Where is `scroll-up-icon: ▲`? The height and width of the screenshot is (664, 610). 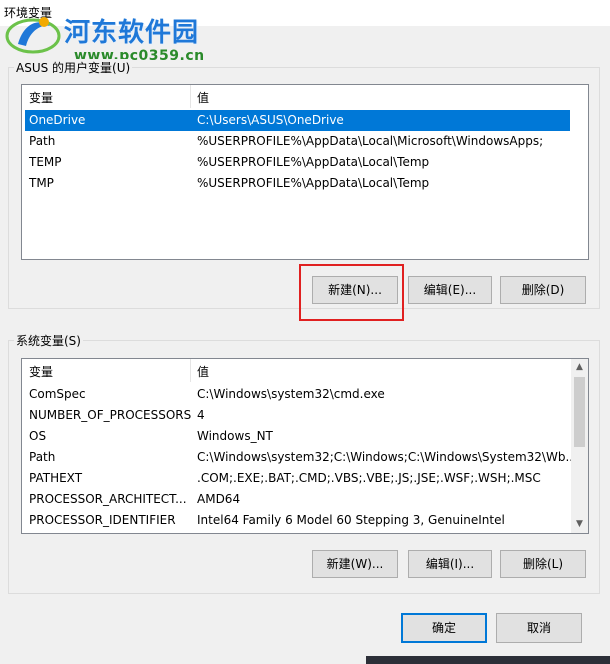
scroll-up-icon: ▲ is located at coordinates (579, 367).